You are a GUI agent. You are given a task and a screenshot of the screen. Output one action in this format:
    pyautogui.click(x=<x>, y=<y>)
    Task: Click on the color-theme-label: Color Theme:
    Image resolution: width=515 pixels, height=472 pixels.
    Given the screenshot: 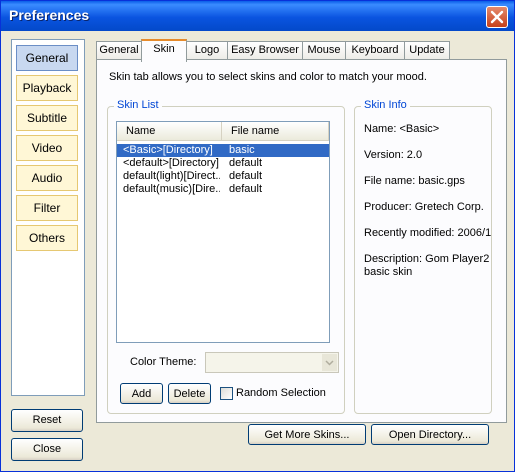 What is the action you would take?
    pyautogui.click(x=163, y=362)
    